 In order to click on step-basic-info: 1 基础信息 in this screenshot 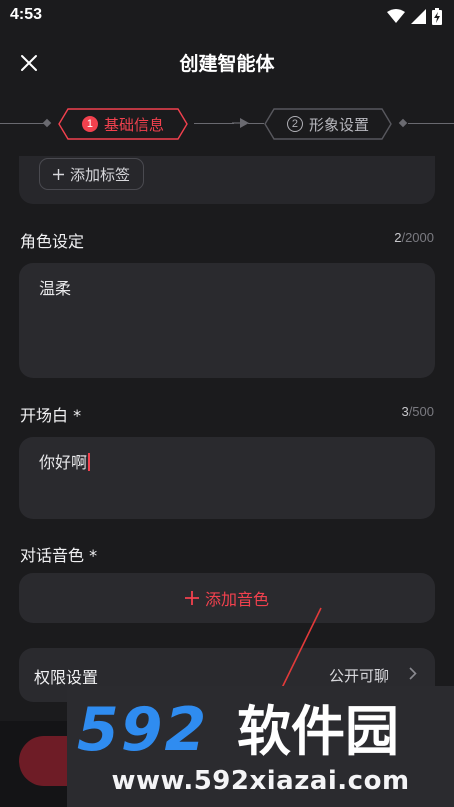, I will do `click(123, 124)`.